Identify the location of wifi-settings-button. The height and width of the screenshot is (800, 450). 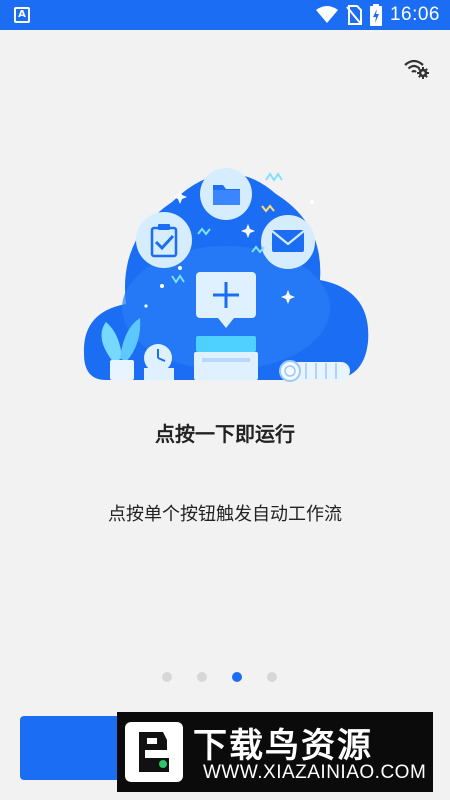
(416, 68).